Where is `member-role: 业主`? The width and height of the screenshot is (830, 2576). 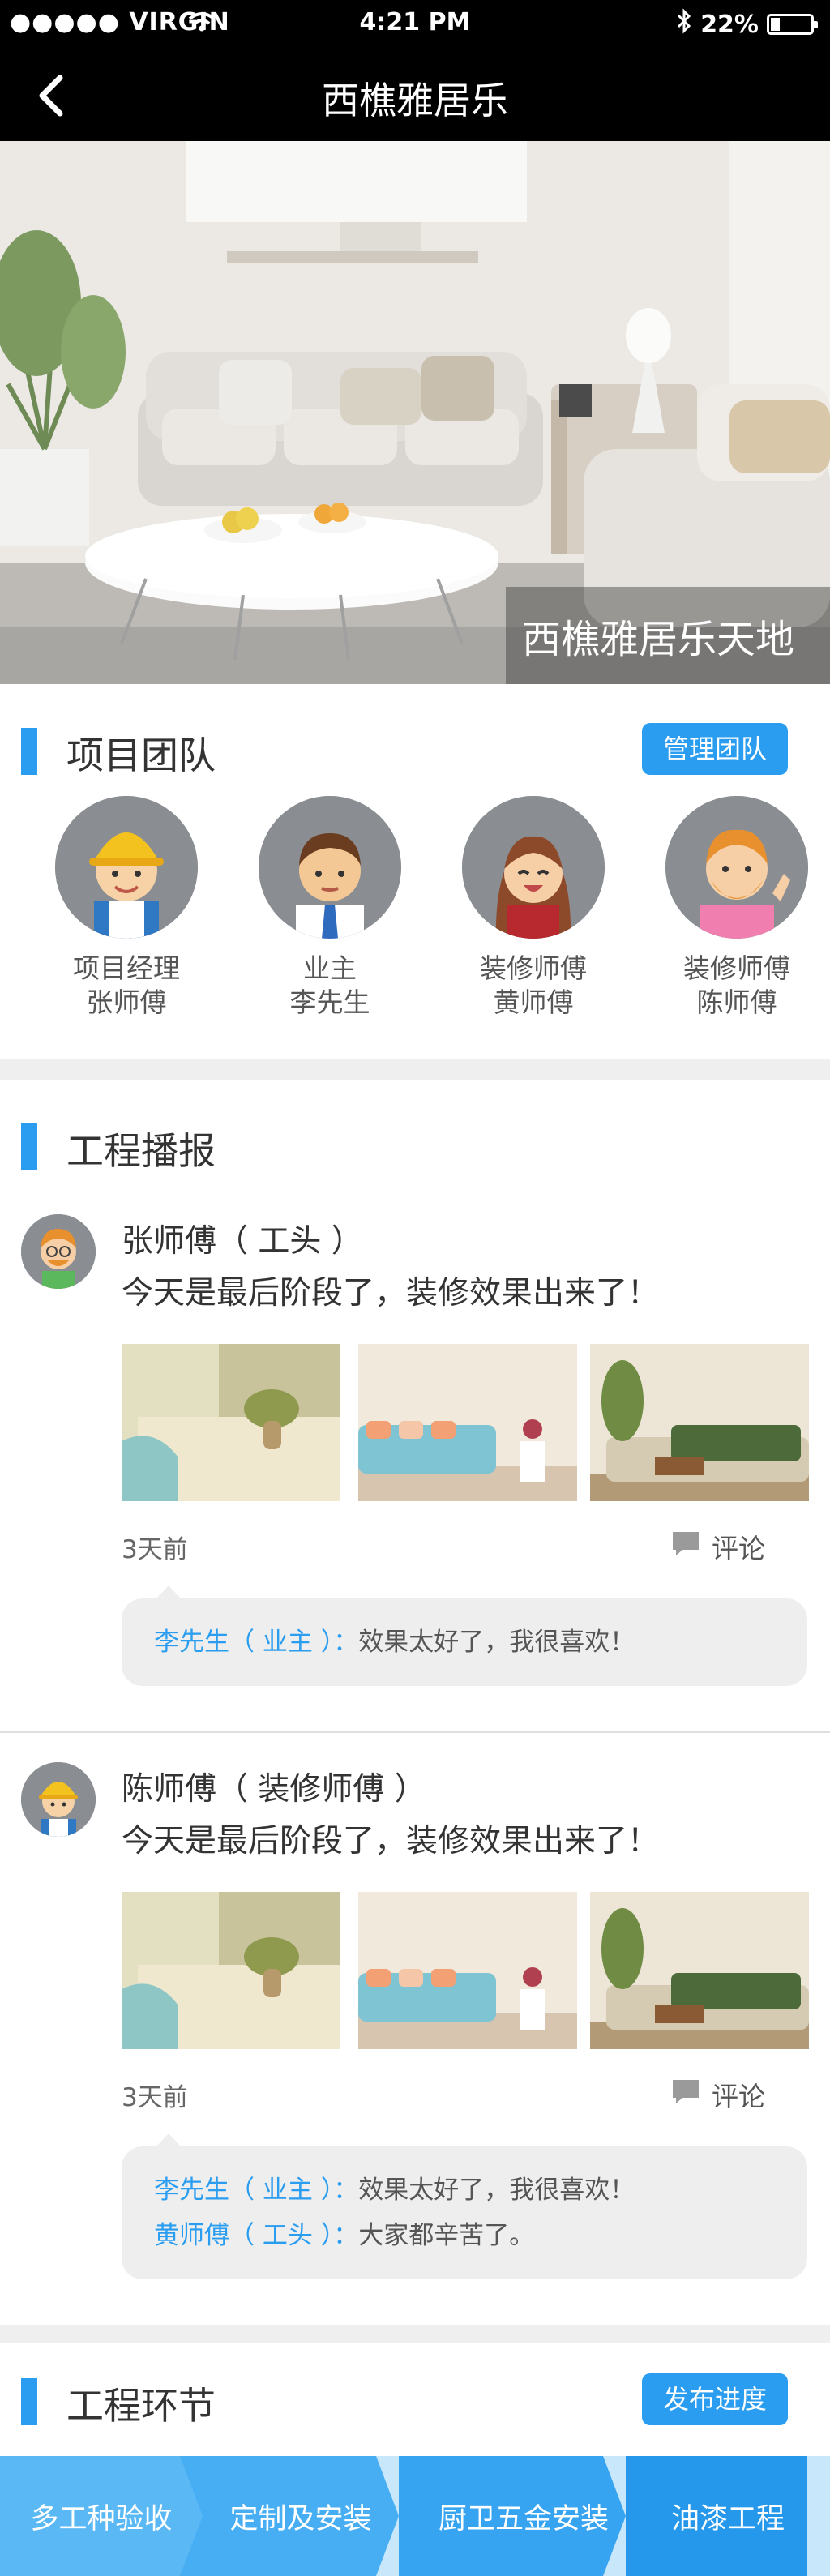 member-role: 业主 is located at coordinates (330, 968).